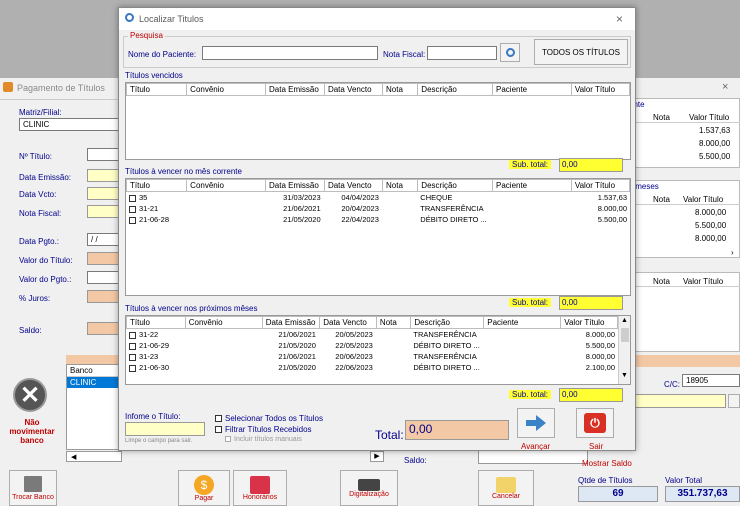  Describe the element at coordinates (45, 177) in the screenshot. I see `field-label-emissao: Data Emissão:` at that location.